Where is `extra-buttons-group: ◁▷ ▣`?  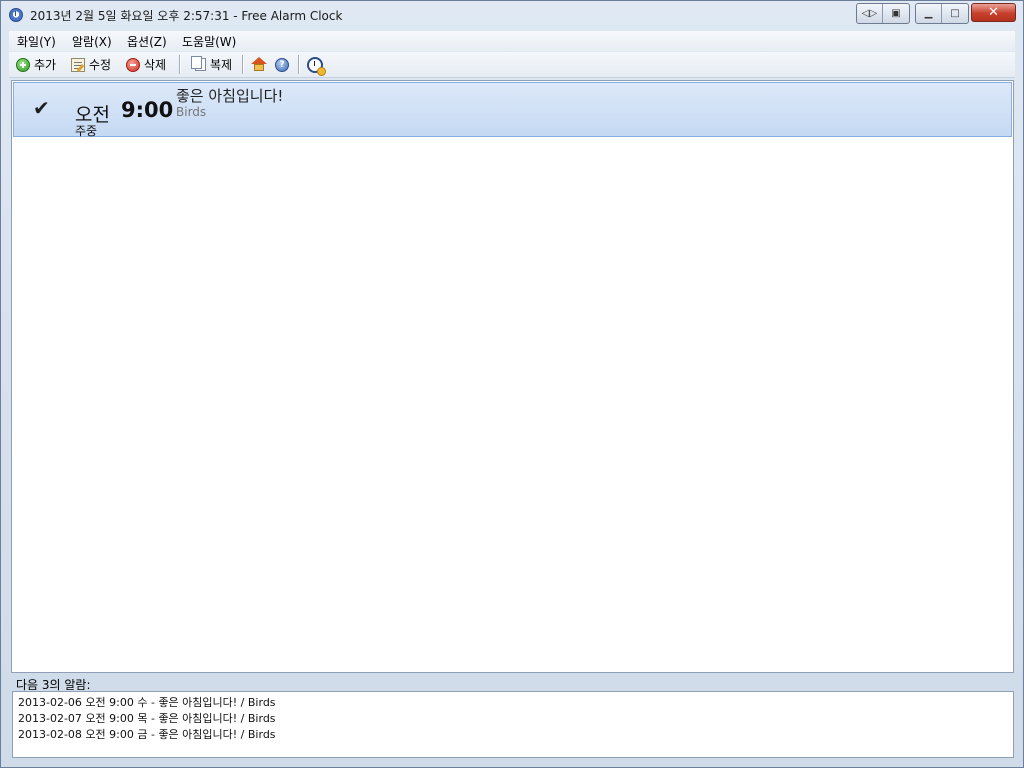 extra-buttons-group: ◁▷ ▣ is located at coordinates (883, 13).